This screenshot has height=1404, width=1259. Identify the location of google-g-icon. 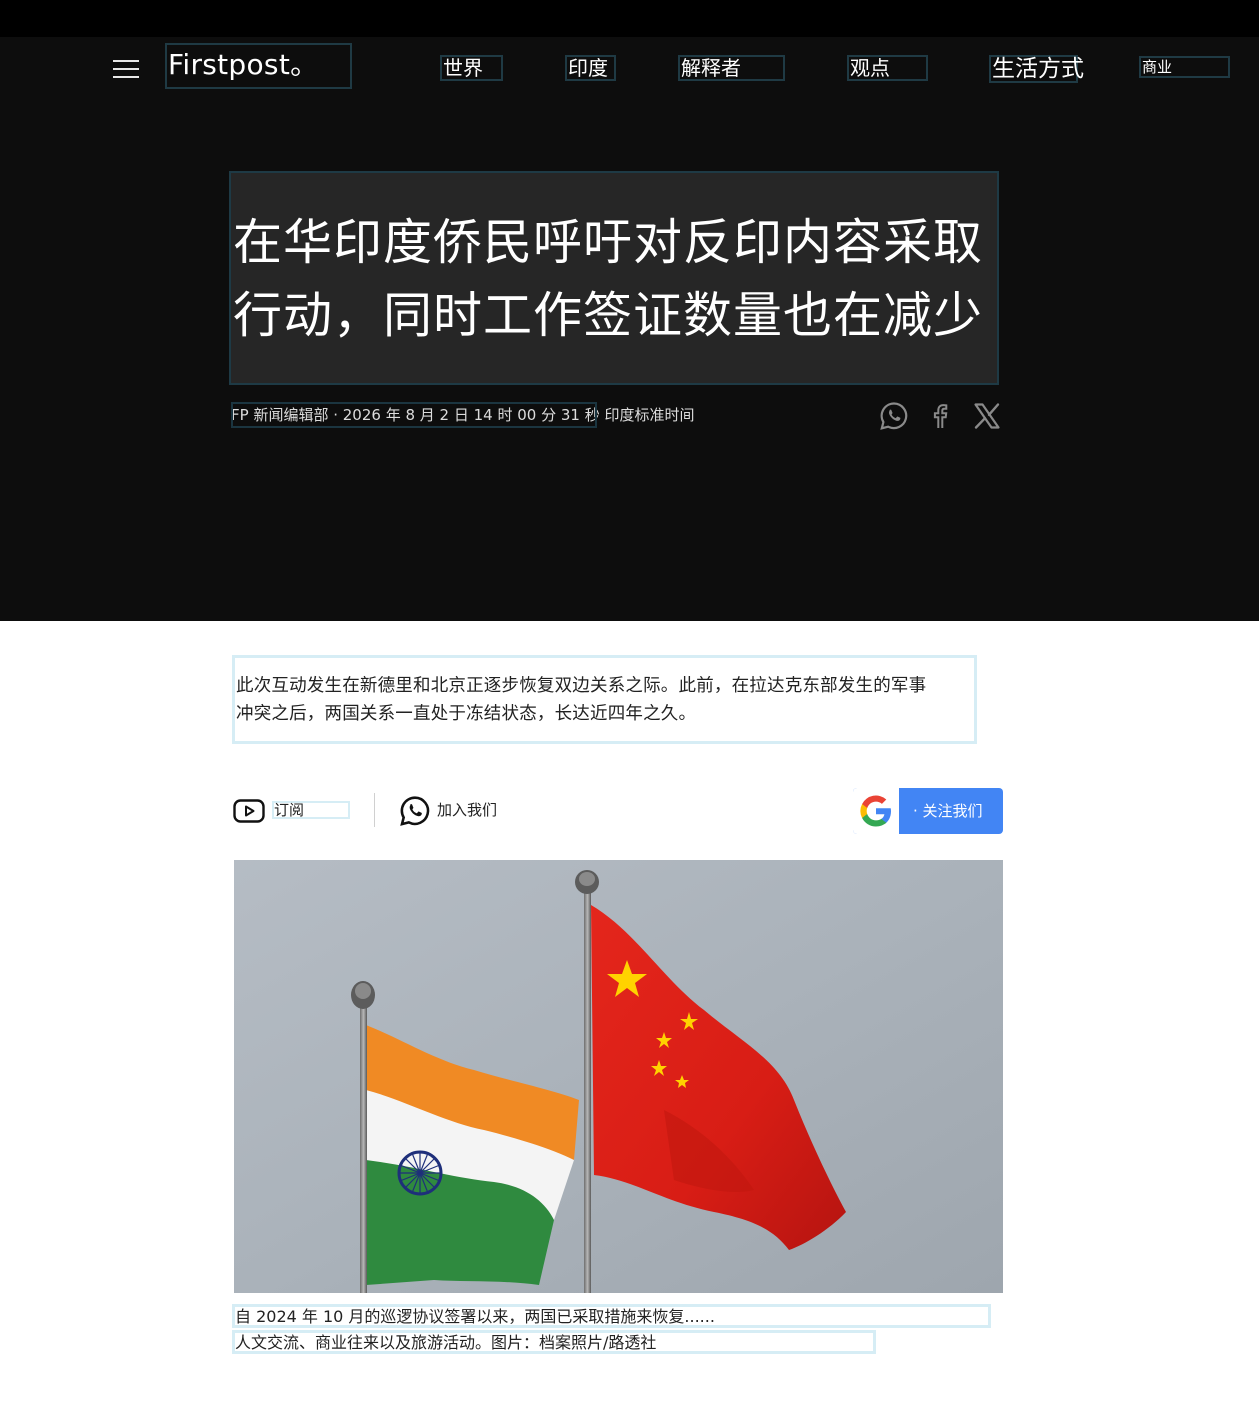
(875, 811).